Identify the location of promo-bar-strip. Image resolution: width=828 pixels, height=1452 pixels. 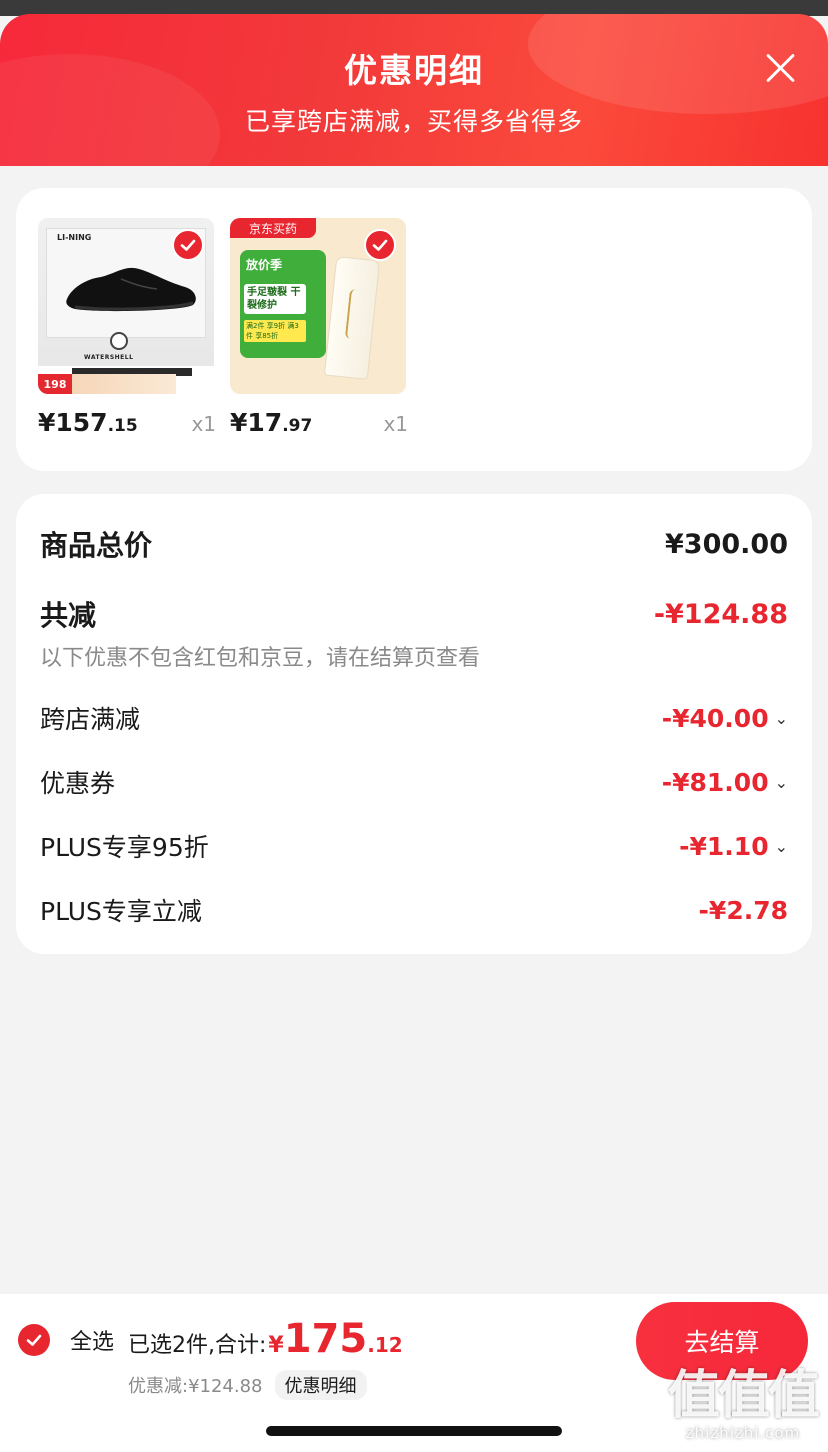
(124, 384).